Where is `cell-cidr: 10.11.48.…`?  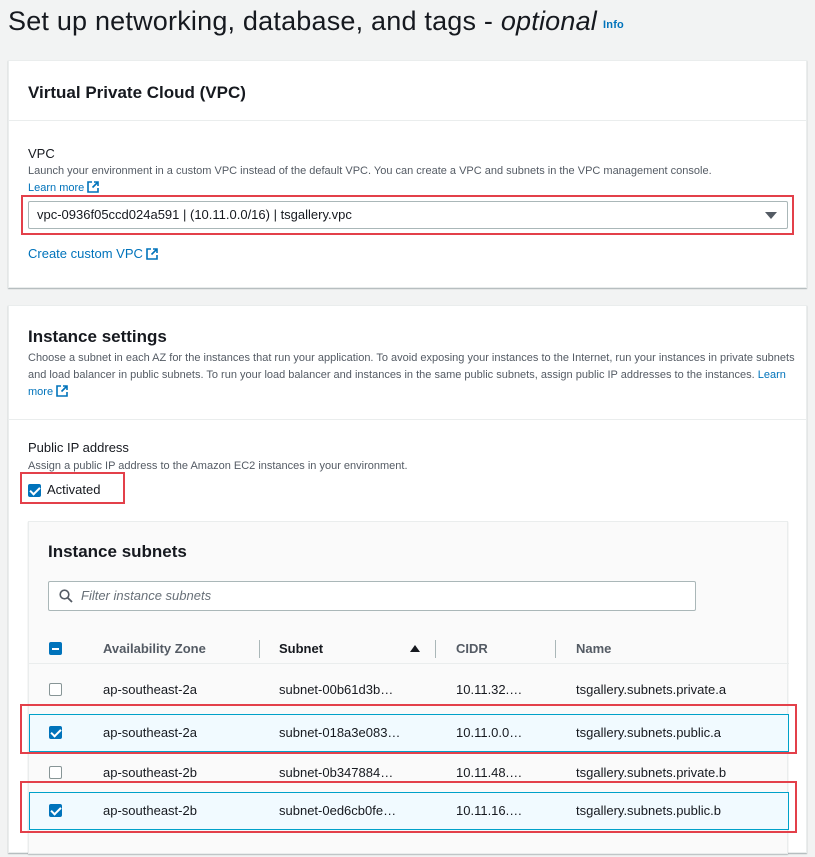 cell-cidr: 10.11.48.… is located at coordinates (489, 772).